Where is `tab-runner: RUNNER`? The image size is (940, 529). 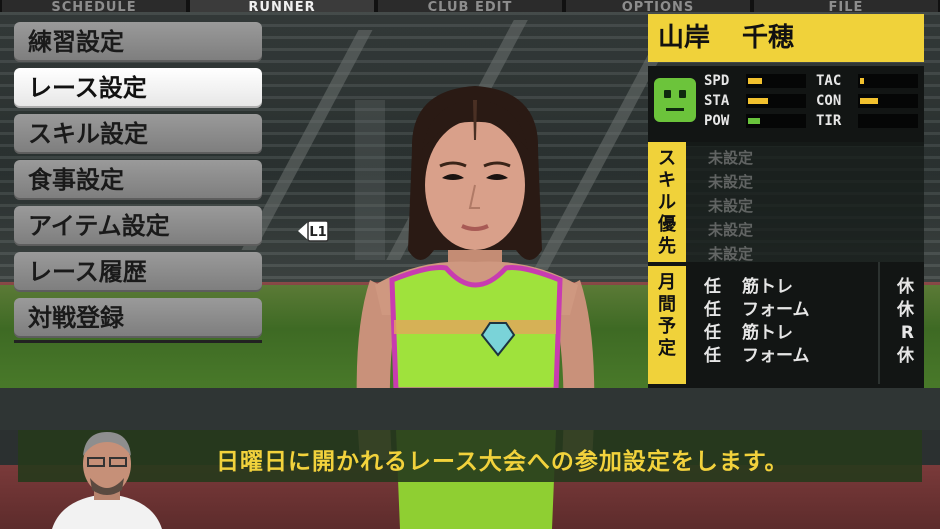 tab-runner: RUNNER is located at coordinates (282, 6).